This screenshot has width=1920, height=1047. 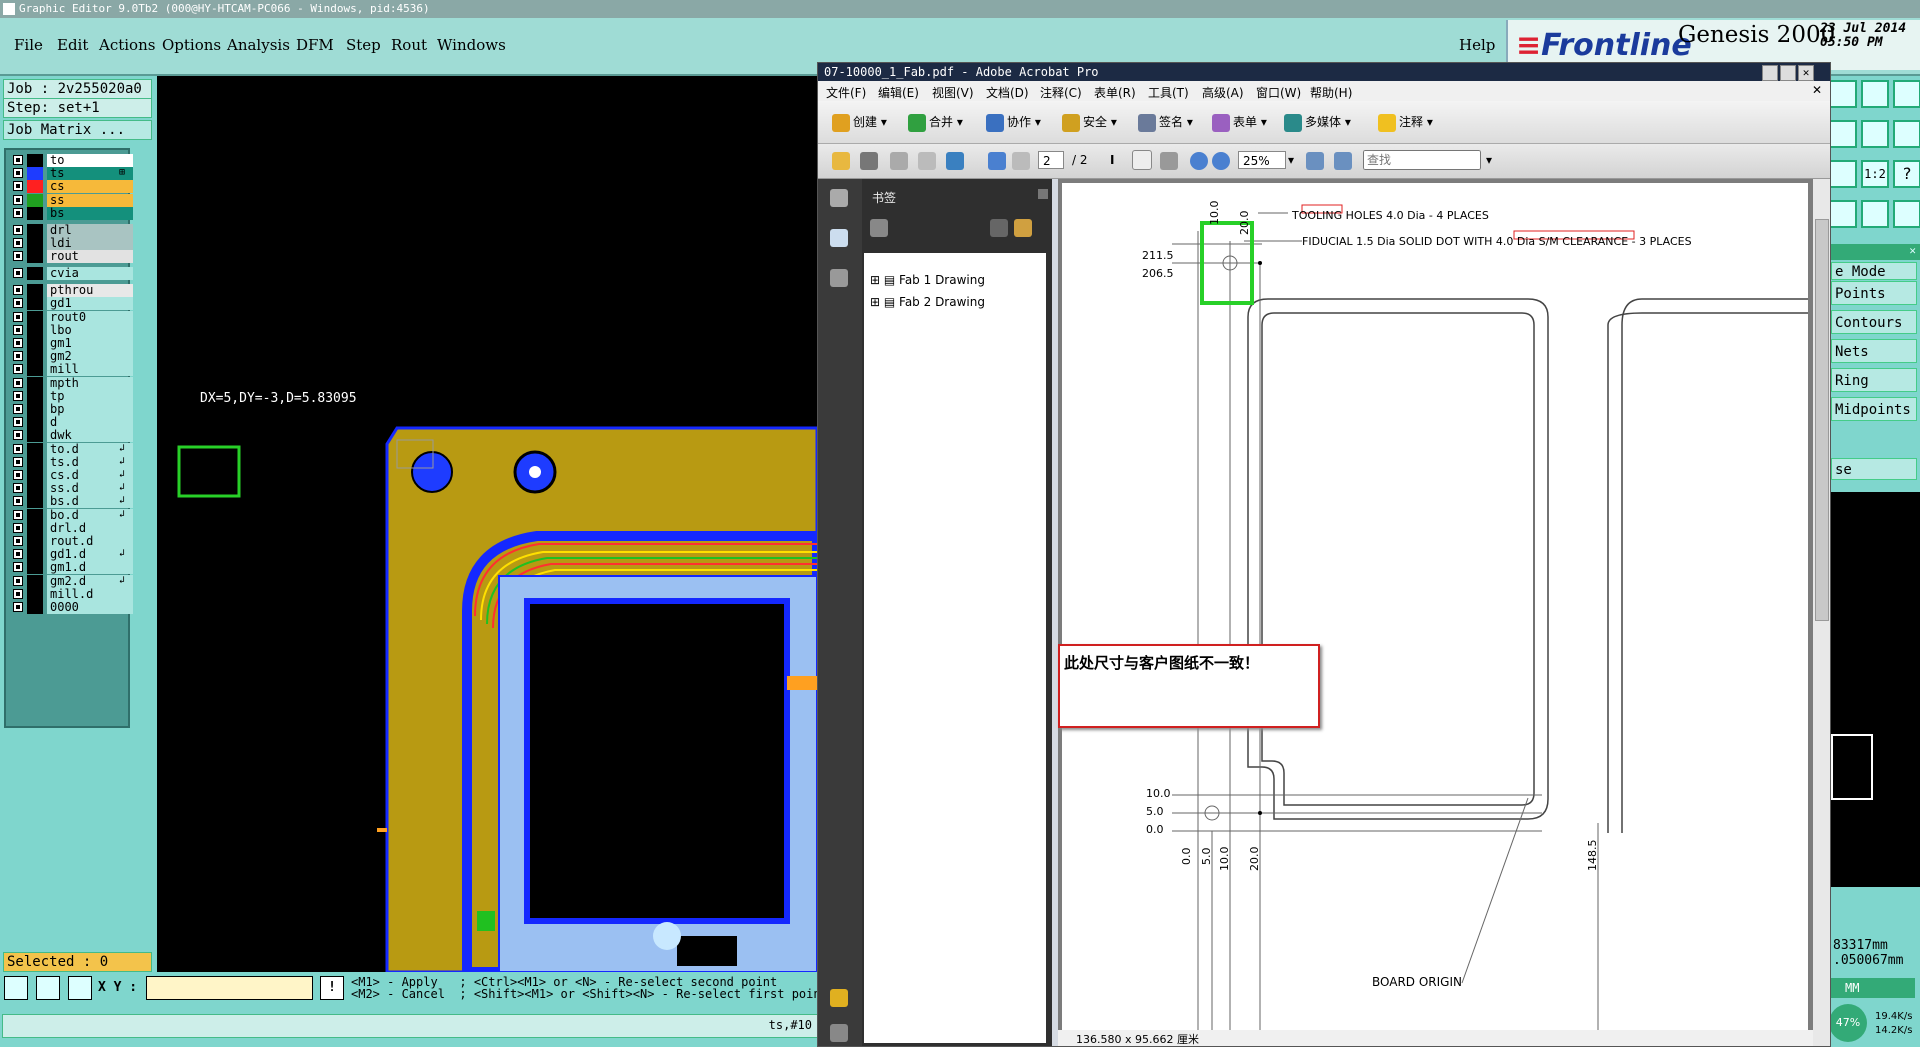 I want to click on attachment-icon, so click(x=839, y=1033).